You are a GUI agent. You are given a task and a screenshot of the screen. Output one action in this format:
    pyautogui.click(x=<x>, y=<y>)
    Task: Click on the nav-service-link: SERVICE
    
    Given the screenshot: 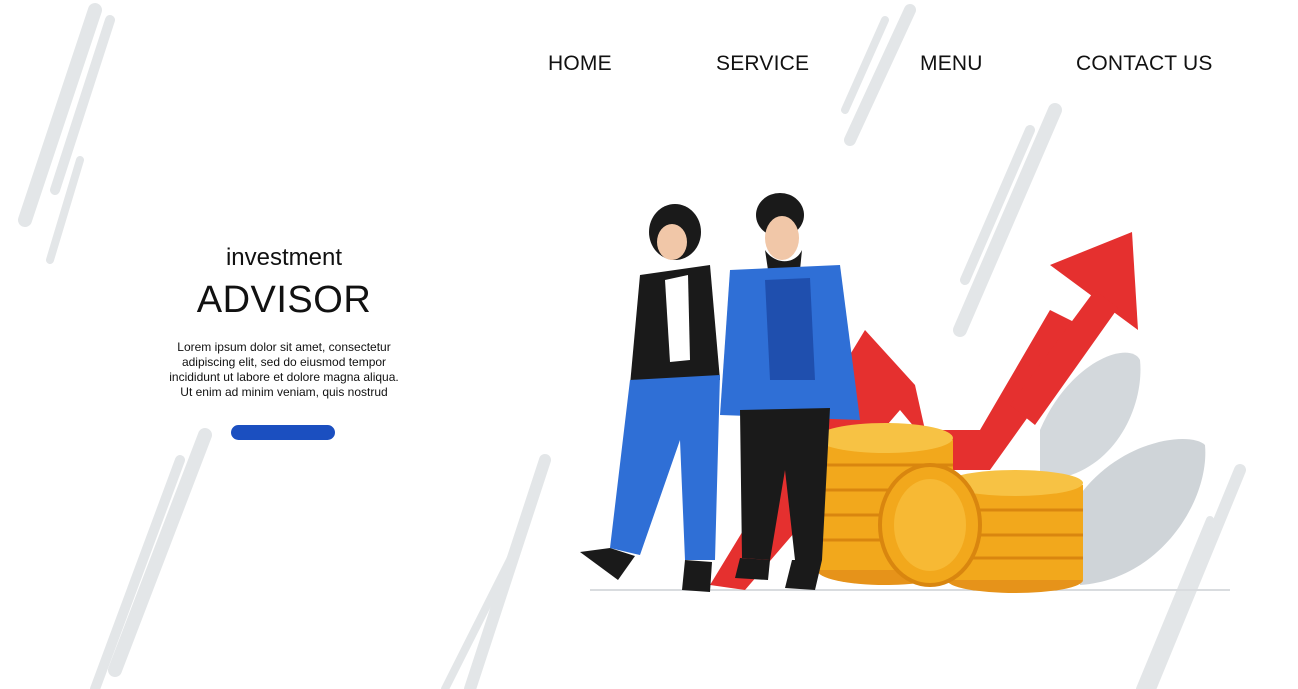 What is the action you would take?
    pyautogui.click(x=762, y=64)
    